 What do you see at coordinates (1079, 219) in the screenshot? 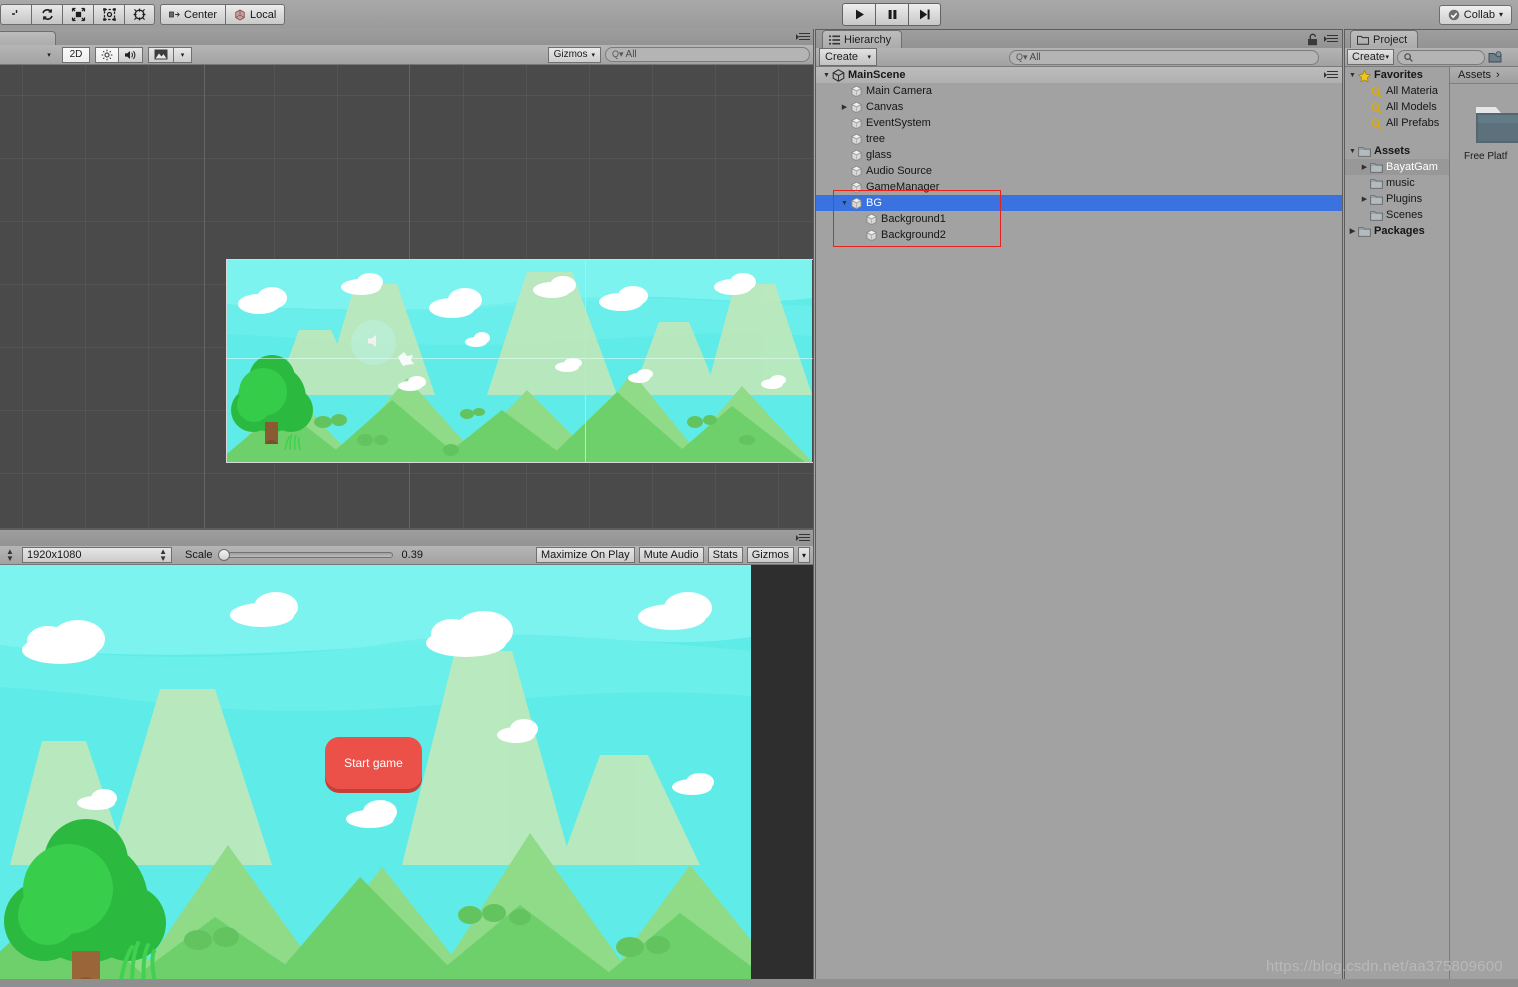
I see `hierarchy-item-background1: Background1` at bounding box center [1079, 219].